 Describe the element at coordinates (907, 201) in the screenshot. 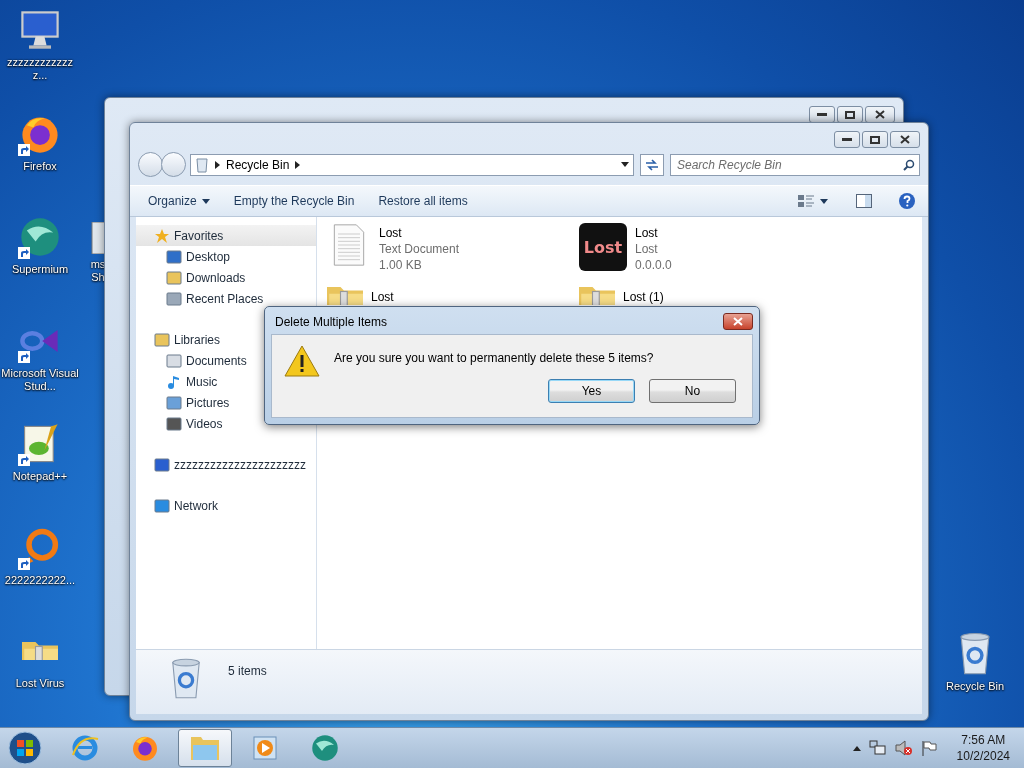

I see `help-icon` at that location.